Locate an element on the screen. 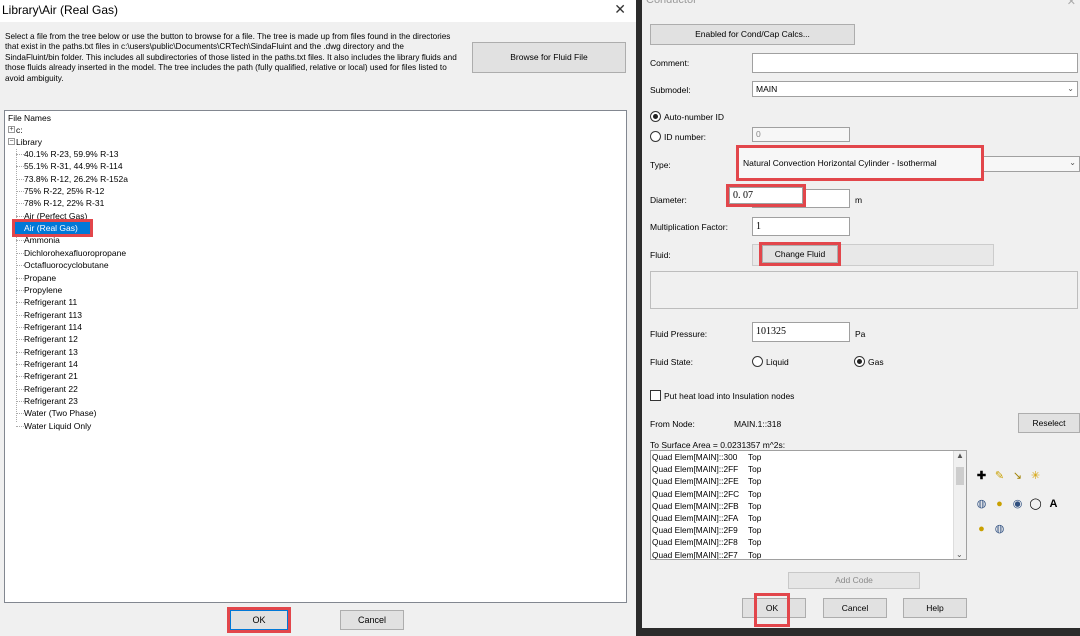  tree-node-fluid: Water (Two Phase) is located at coordinates (60, 413).